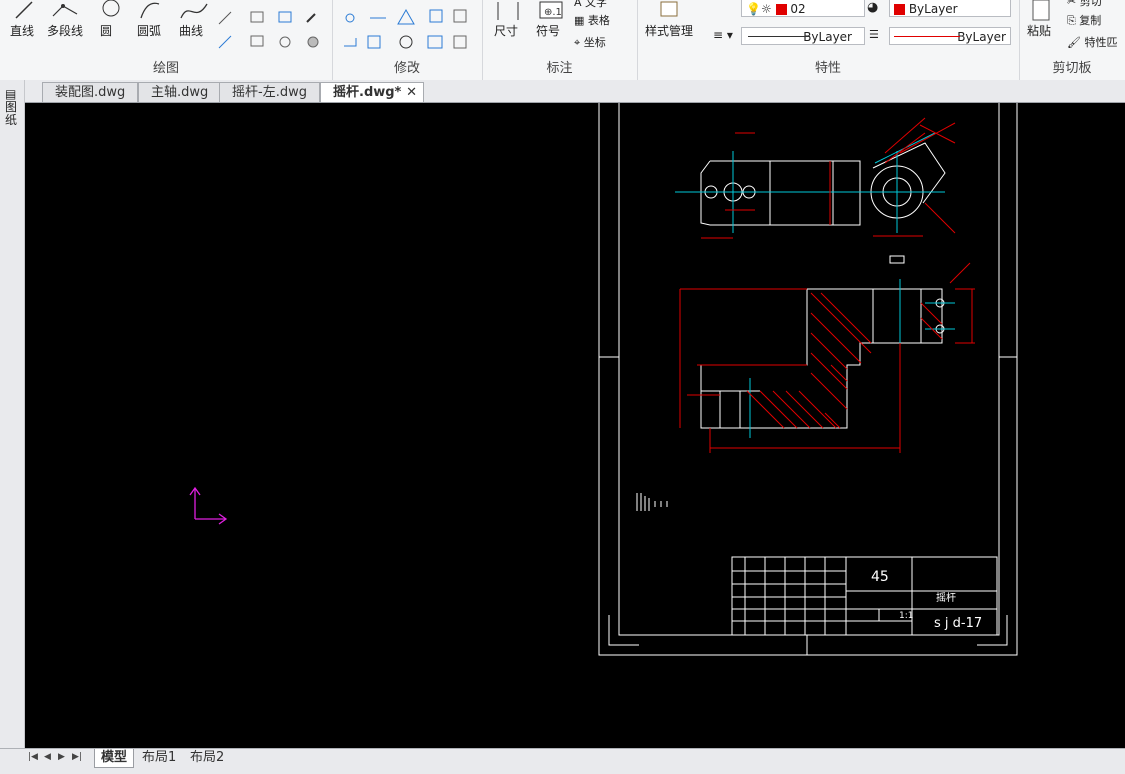  Describe the element at coordinates (874, 34) in the screenshot. I see `lineweight-icon: ☰` at that location.